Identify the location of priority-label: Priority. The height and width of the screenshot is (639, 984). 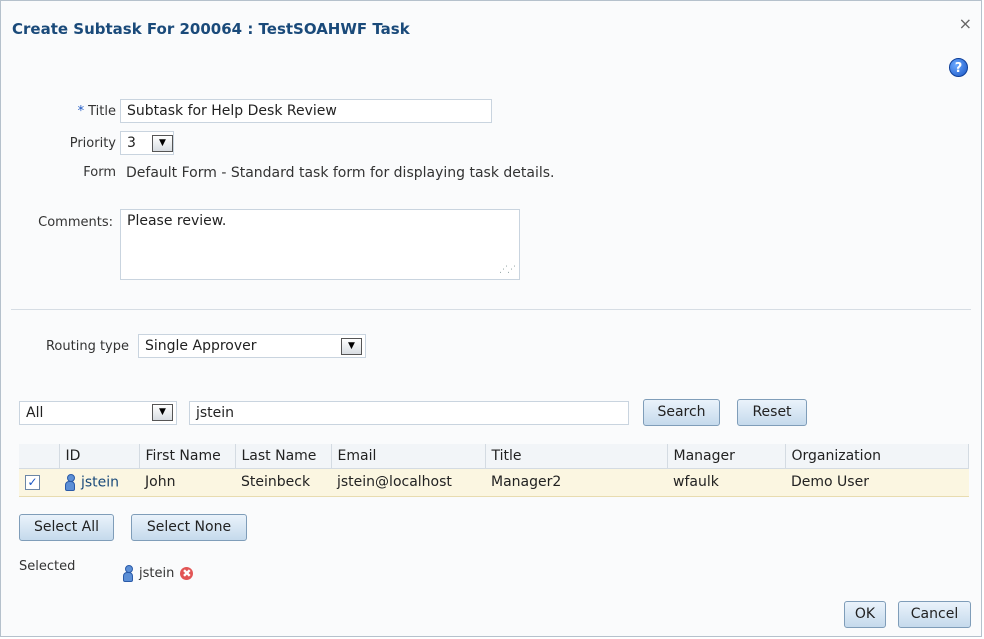
(92, 143).